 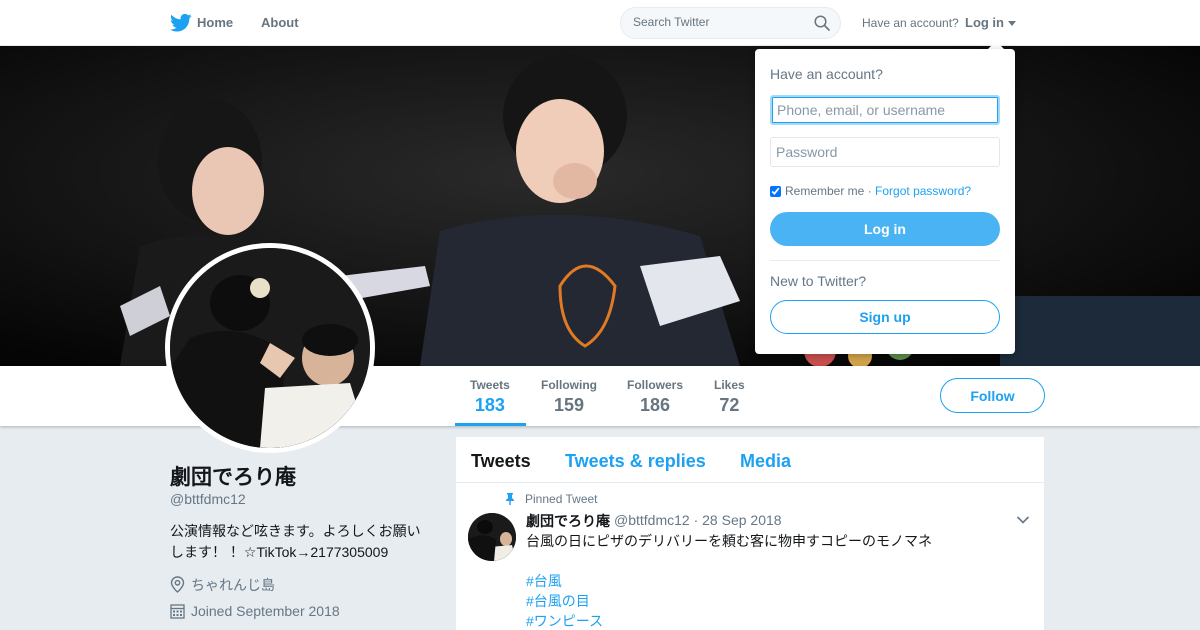 I want to click on top-nav: Home About Have an account? Log in, so click(x=600, y=23).